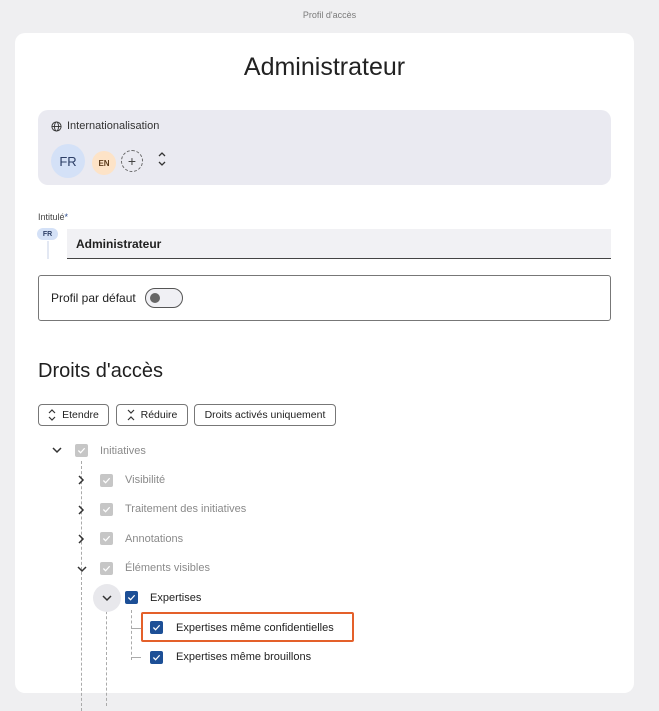 This screenshot has width=659, height=711. I want to click on collapse-icon, so click(131, 415).